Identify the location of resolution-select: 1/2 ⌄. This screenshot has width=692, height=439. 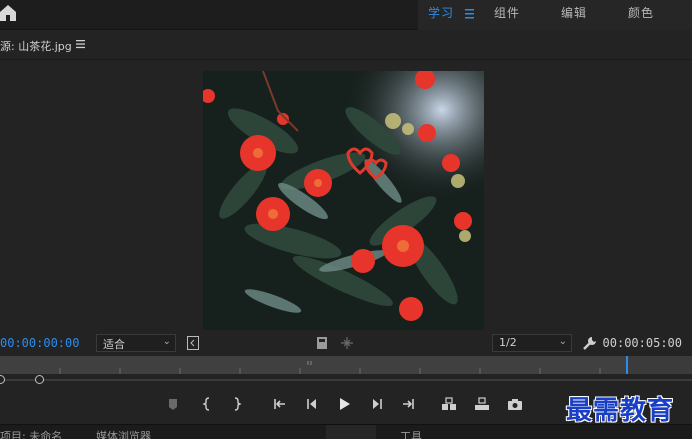
(532, 343).